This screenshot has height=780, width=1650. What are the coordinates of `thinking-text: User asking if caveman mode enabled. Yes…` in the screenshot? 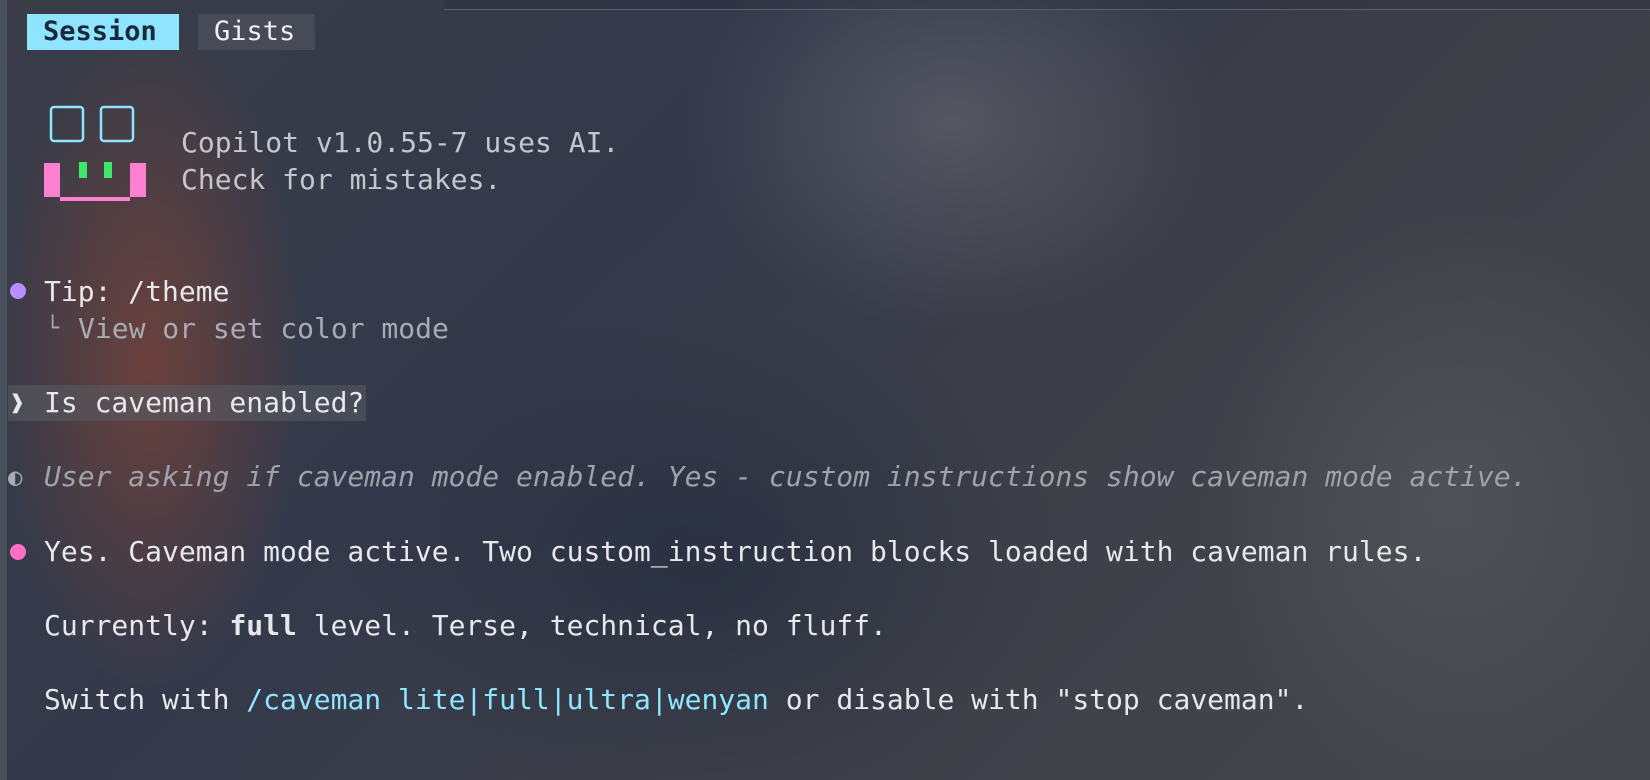 It's located at (786, 476).